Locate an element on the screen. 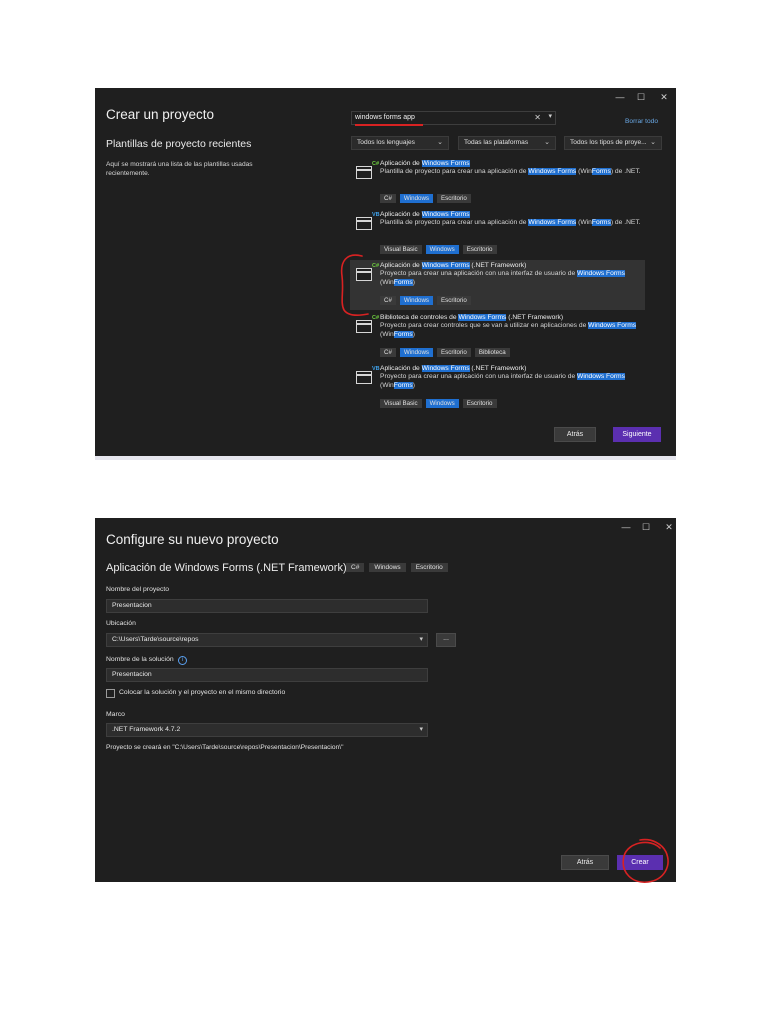 This screenshot has width=768, height=1024. search-value: windows forms app is located at coordinates (385, 117).